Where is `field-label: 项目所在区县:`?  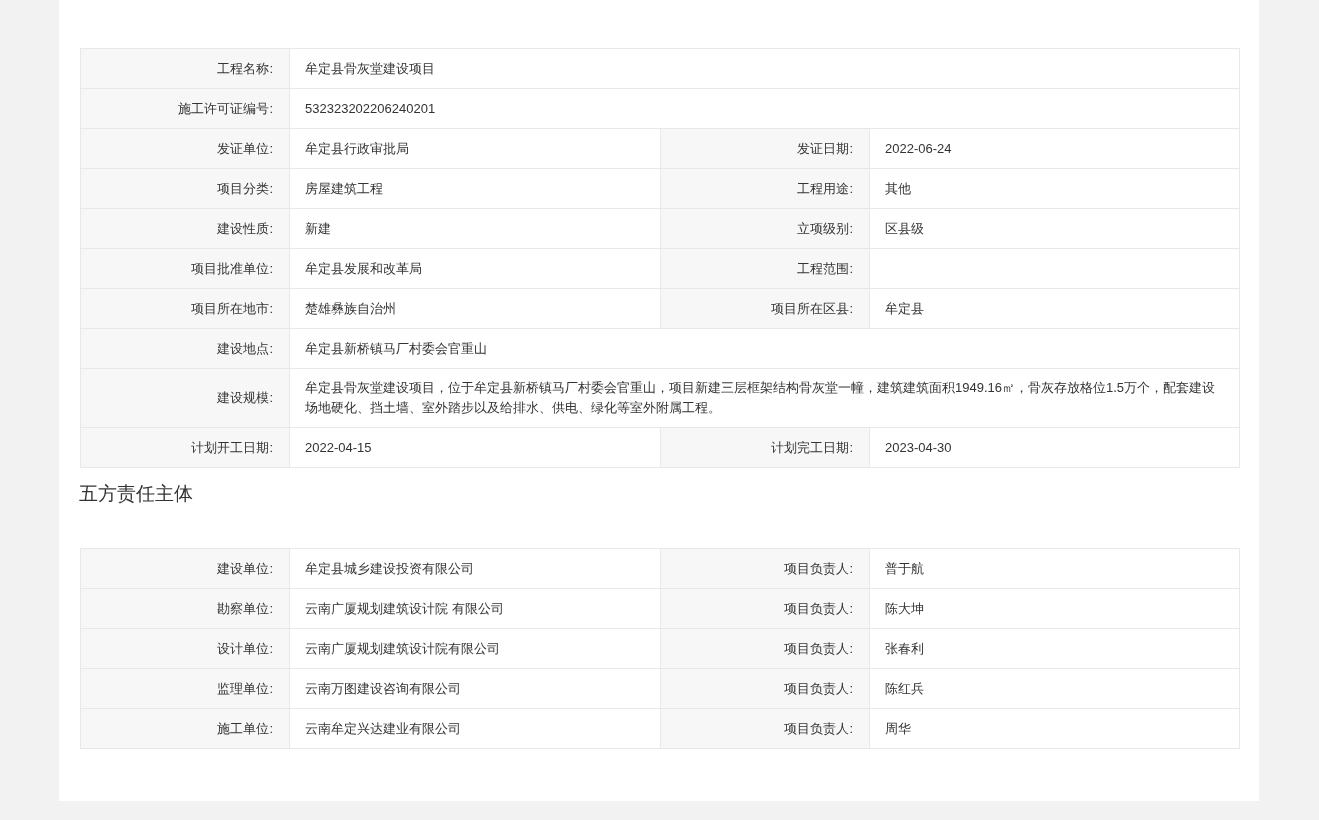 field-label: 项目所在区县: is located at coordinates (765, 308).